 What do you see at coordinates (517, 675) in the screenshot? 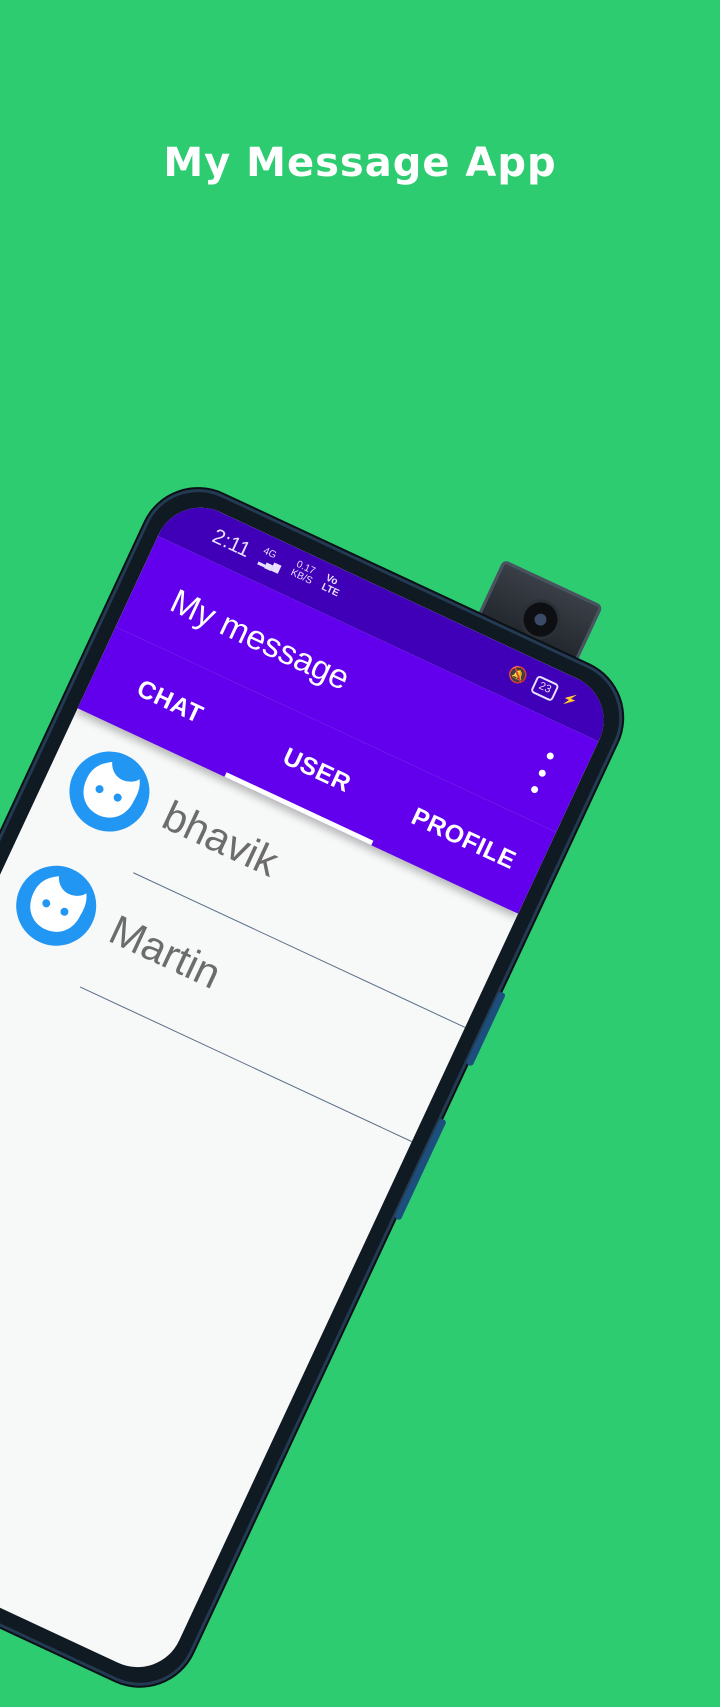
I see `mute-notifications-icon: 🔕` at bounding box center [517, 675].